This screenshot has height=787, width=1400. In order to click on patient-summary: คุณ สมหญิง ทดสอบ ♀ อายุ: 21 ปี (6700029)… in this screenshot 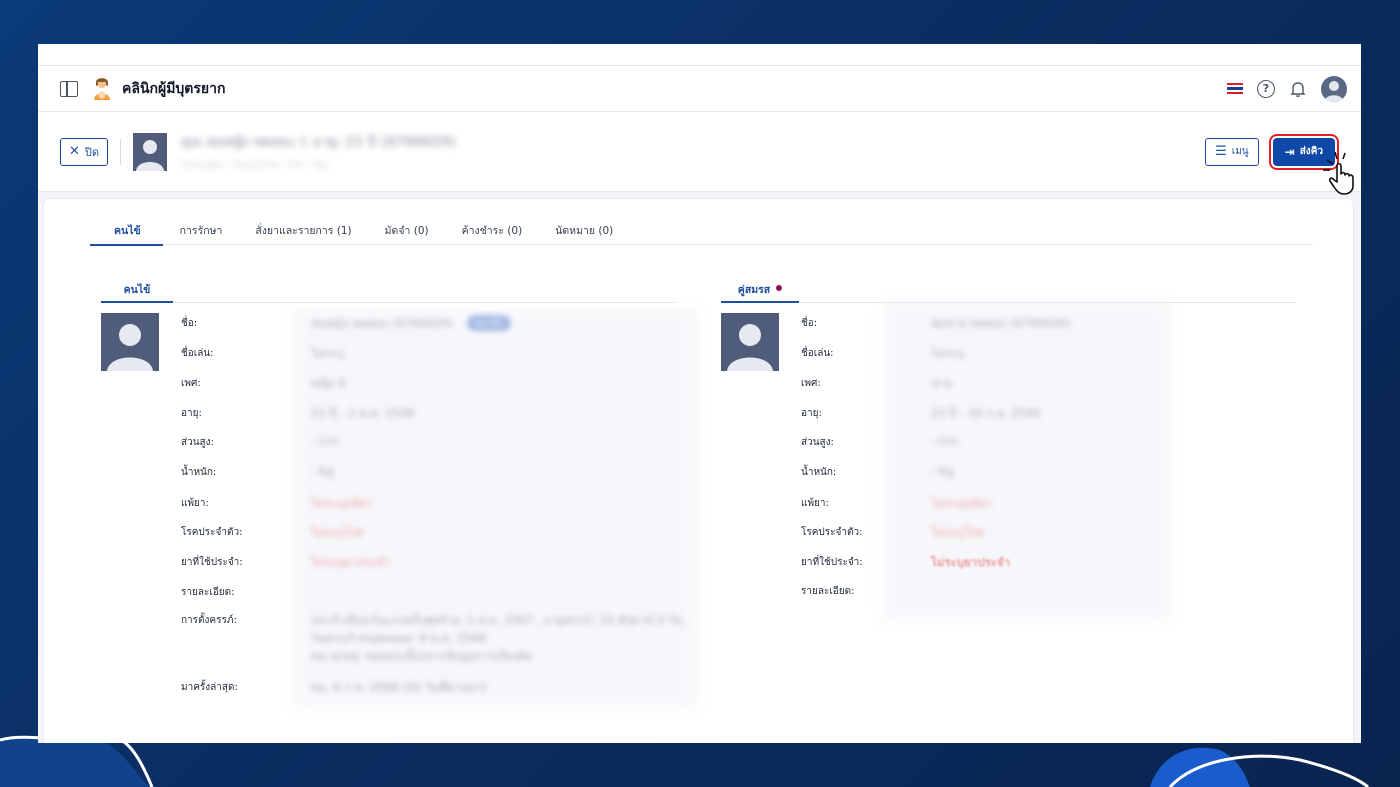, I will do `click(318, 152)`.